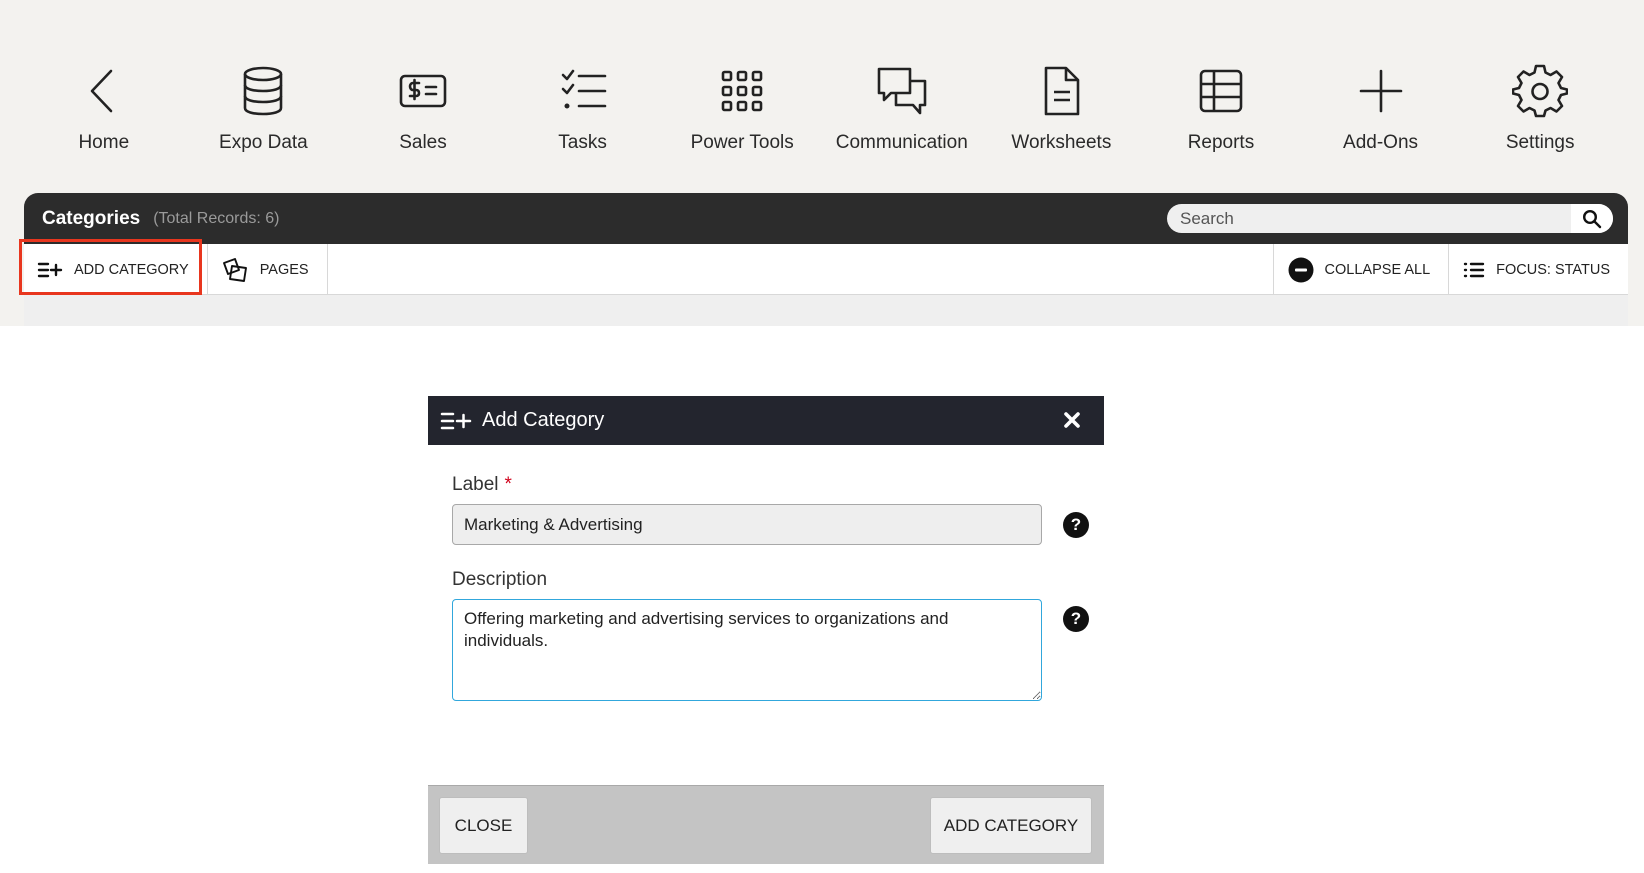 The width and height of the screenshot is (1644, 873). What do you see at coordinates (1553, 269) in the screenshot?
I see `focus-status-label: FOCUS: STATUS` at bounding box center [1553, 269].